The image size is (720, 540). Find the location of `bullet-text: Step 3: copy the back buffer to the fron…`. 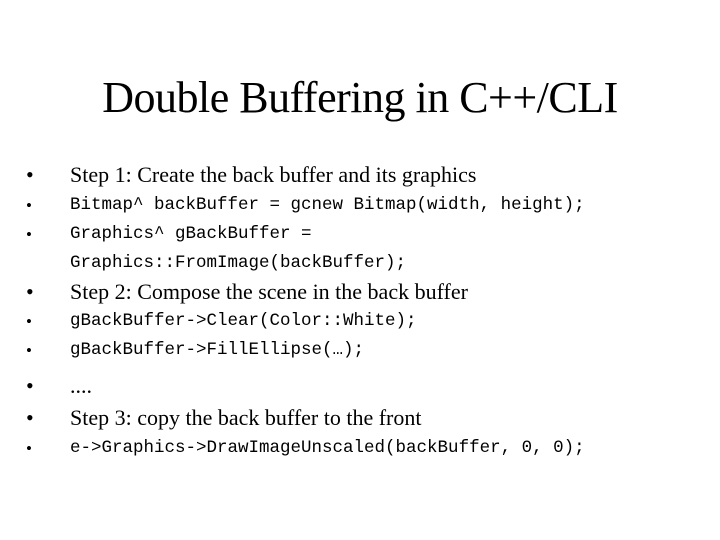

bullet-text: Step 3: copy the back buffer to the fron… is located at coordinates (246, 417).